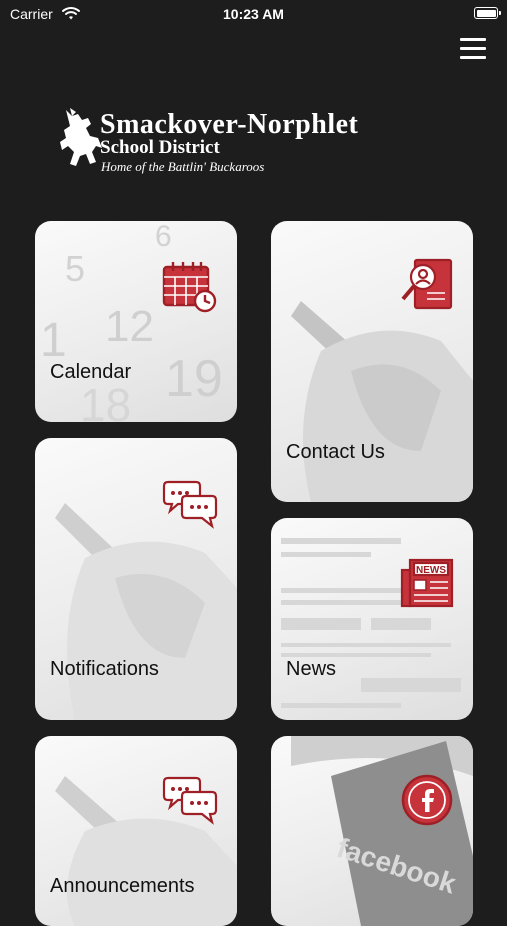 The height and width of the screenshot is (926, 507). What do you see at coordinates (372, 361) in the screenshot?
I see `contact-us-tile: Contact Us` at bounding box center [372, 361].